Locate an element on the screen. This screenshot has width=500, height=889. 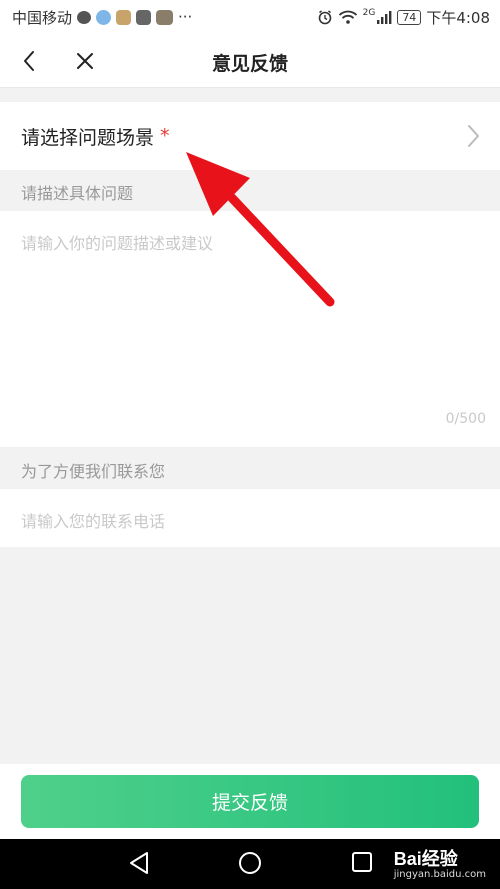
network-type: 2G is located at coordinates (369, 13).